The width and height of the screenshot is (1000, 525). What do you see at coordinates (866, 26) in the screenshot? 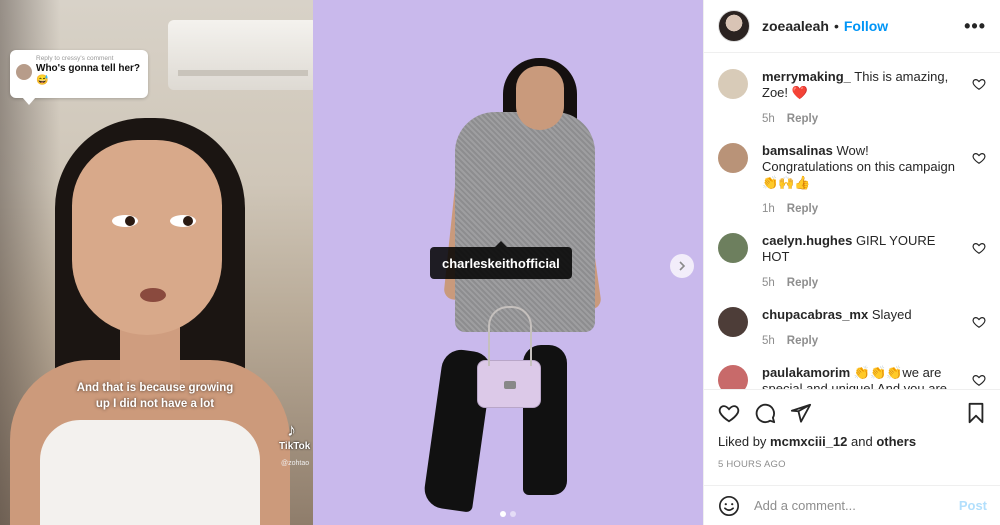
I see `follow-button: Follow` at bounding box center [866, 26].